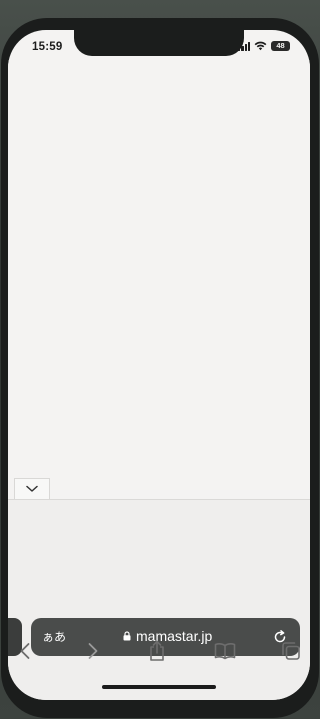  Describe the element at coordinates (47, 47) in the screenshot. I see `status-time: 15:59` at that location.